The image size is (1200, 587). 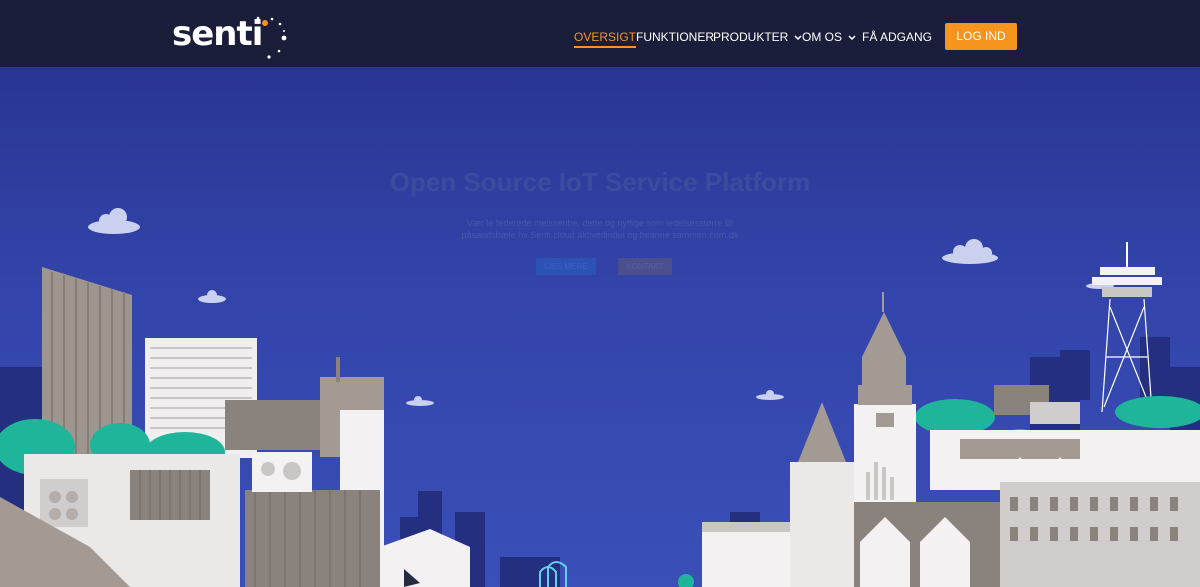 What do you see at coordinates (751, 37) in the screenshot?
I see `nav-item-produkter-label: PRODUKTER` at bounding box center [751, 37].